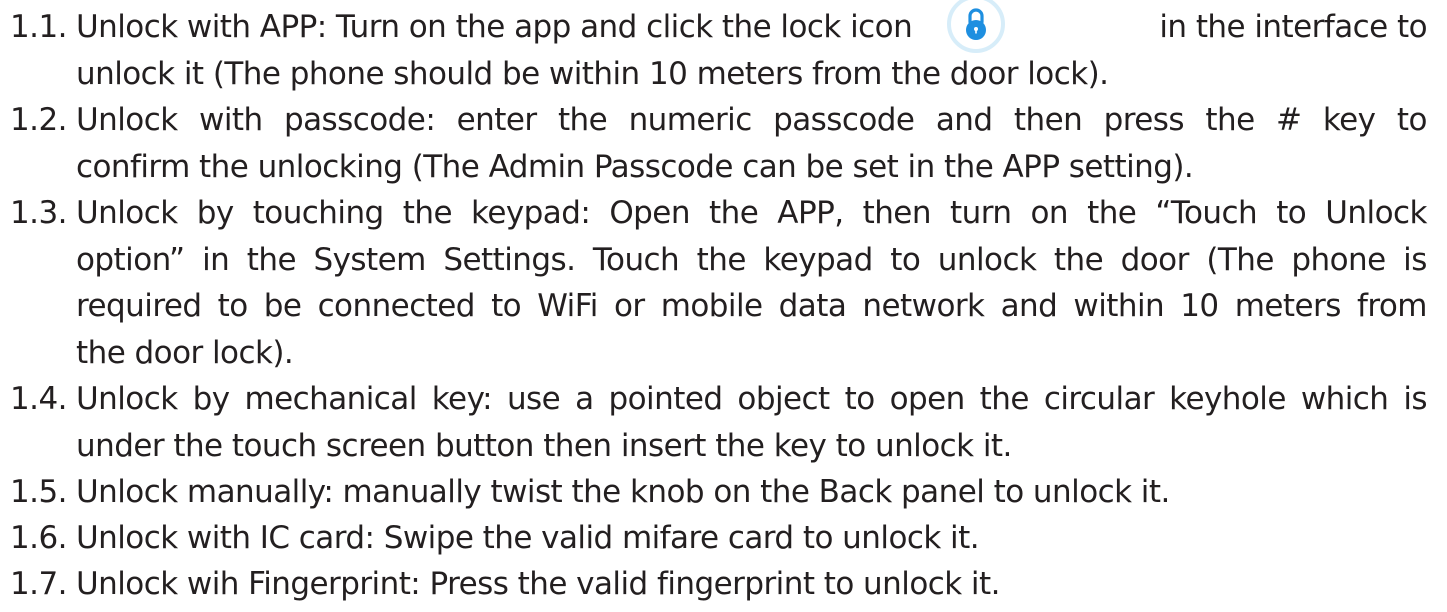 The height and width of the screenshot is (612, 1447). Describe the element at coordinates (370, 259) in the screenshot. I see `word: System` at that location.